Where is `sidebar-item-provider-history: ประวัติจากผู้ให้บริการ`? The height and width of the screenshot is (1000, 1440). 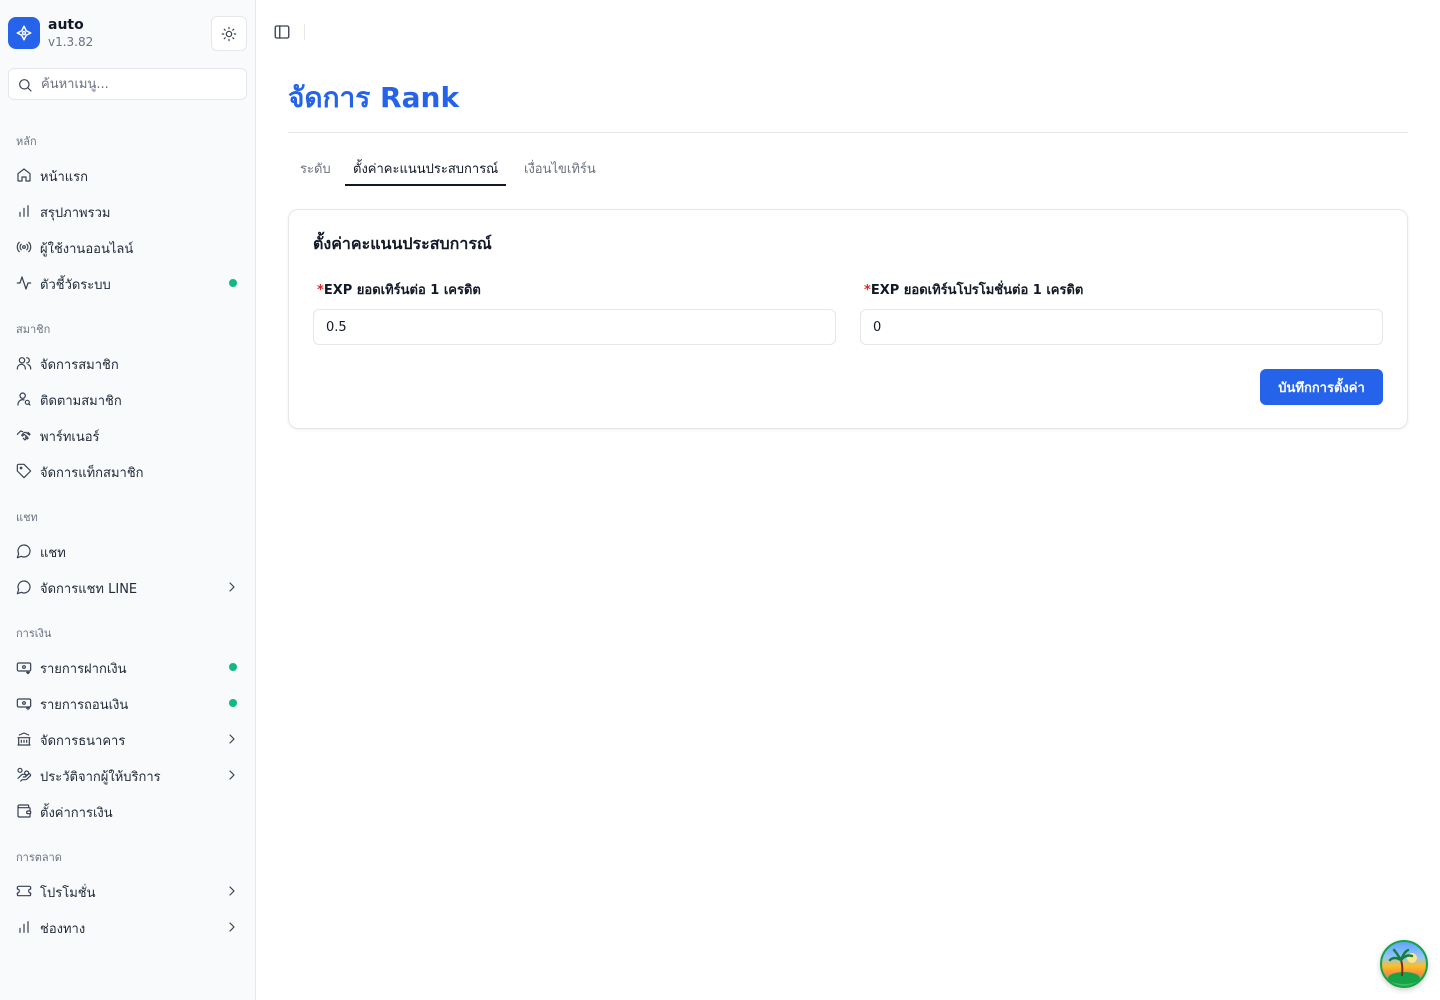 sidebar-item-provider-history: ประวัติจากผู้ให้บริการ is located at coordinates (128, 775).